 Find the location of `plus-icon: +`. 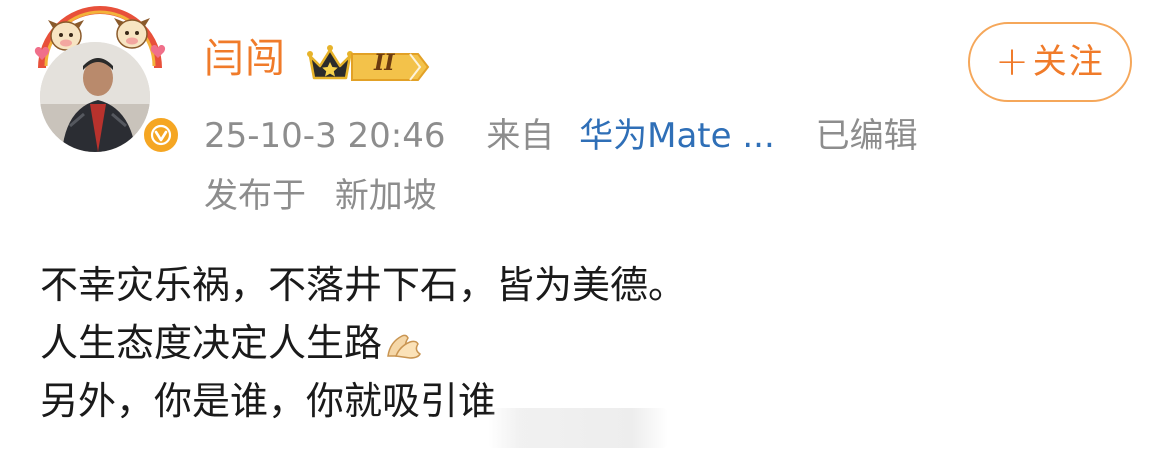

plus-icon: + is located at coordinates (1012, 62).